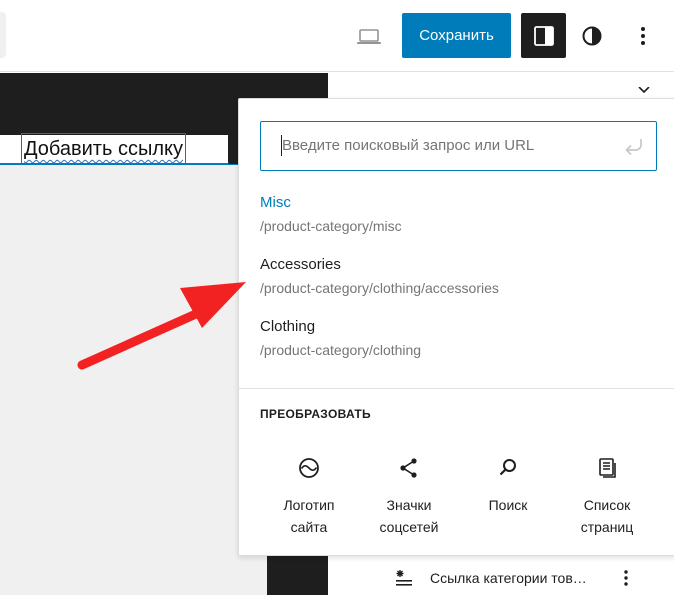  Describe the element at coordinates (341, 350) in the screenshot. I see `result-url: /product-category/clothing` at that location.